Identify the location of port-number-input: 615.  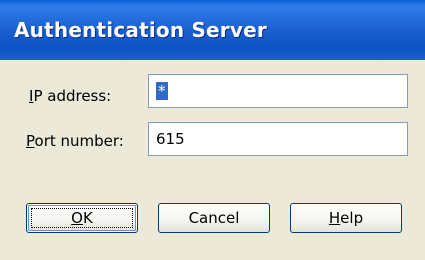
(278, 139).